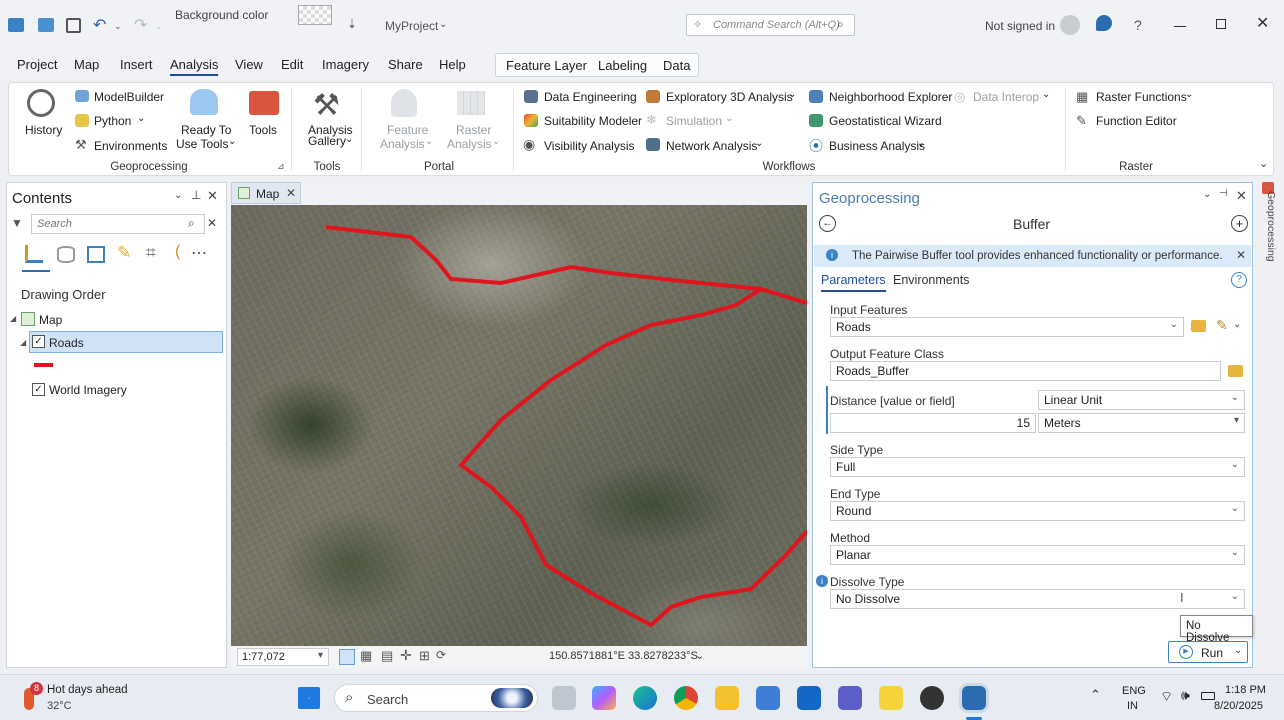 The height and width of the screenshot is (720, 1284). What do you see at coordinates (1239, 223) in the screenshot?
I see `add-icon: +` at bounding box center [1239, 223].